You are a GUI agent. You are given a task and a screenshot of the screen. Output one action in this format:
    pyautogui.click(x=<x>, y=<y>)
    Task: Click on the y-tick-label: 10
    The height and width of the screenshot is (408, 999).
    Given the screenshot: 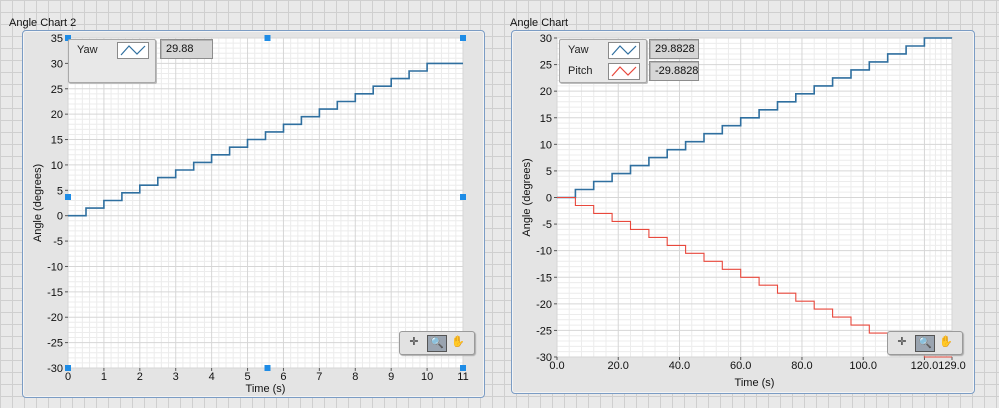 What is the action you would take?
    pyautogui.click(x=546, y=145)
    